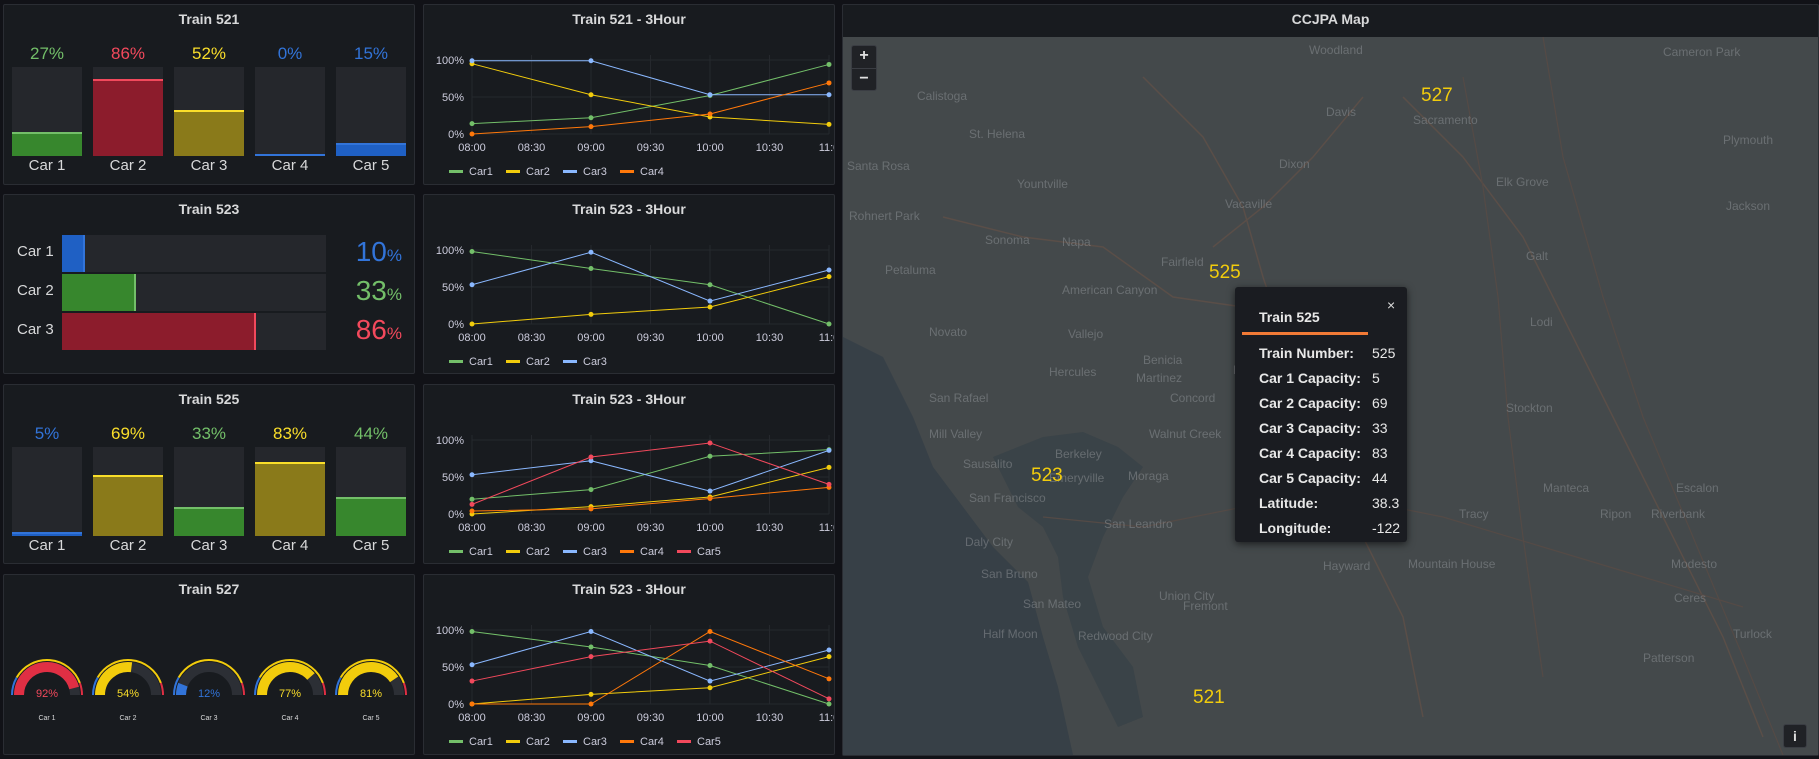 The width and height of the screenshot is (1819, 759). What do you see at coordinates (1209, 698) in the screenshot?
I see `train-marker-521: 521` at bounding box center [1209, 698].